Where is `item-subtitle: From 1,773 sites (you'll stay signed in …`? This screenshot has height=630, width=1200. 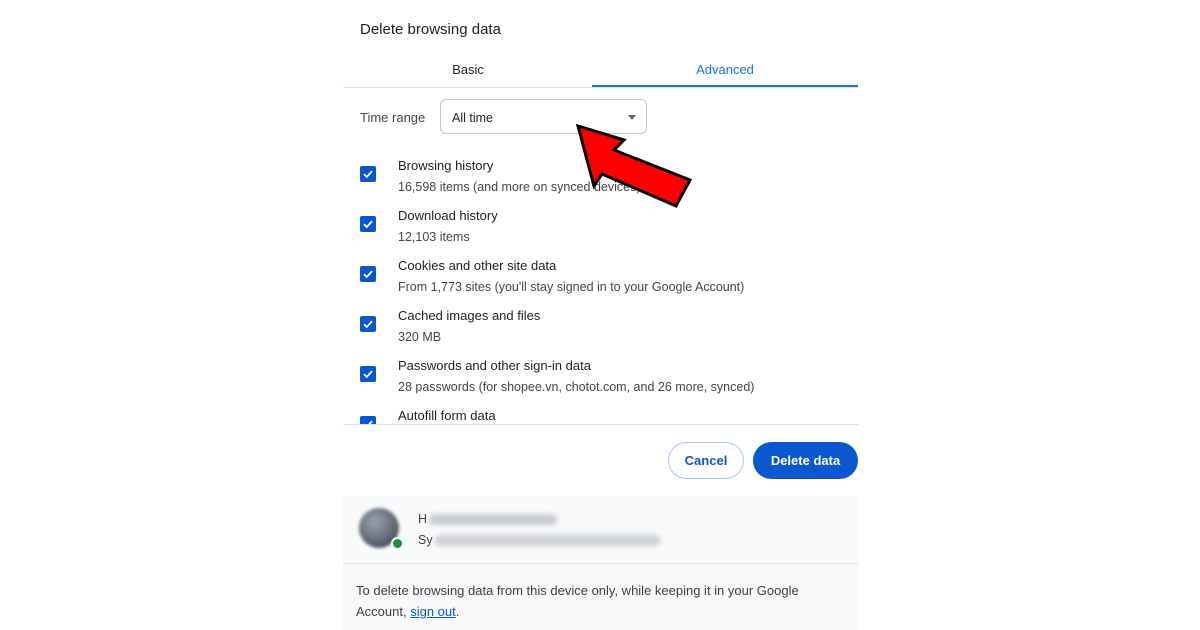
item-subtitle: From 1,773 sites (you'll stay signed in … is located at coordinates (571, 287).